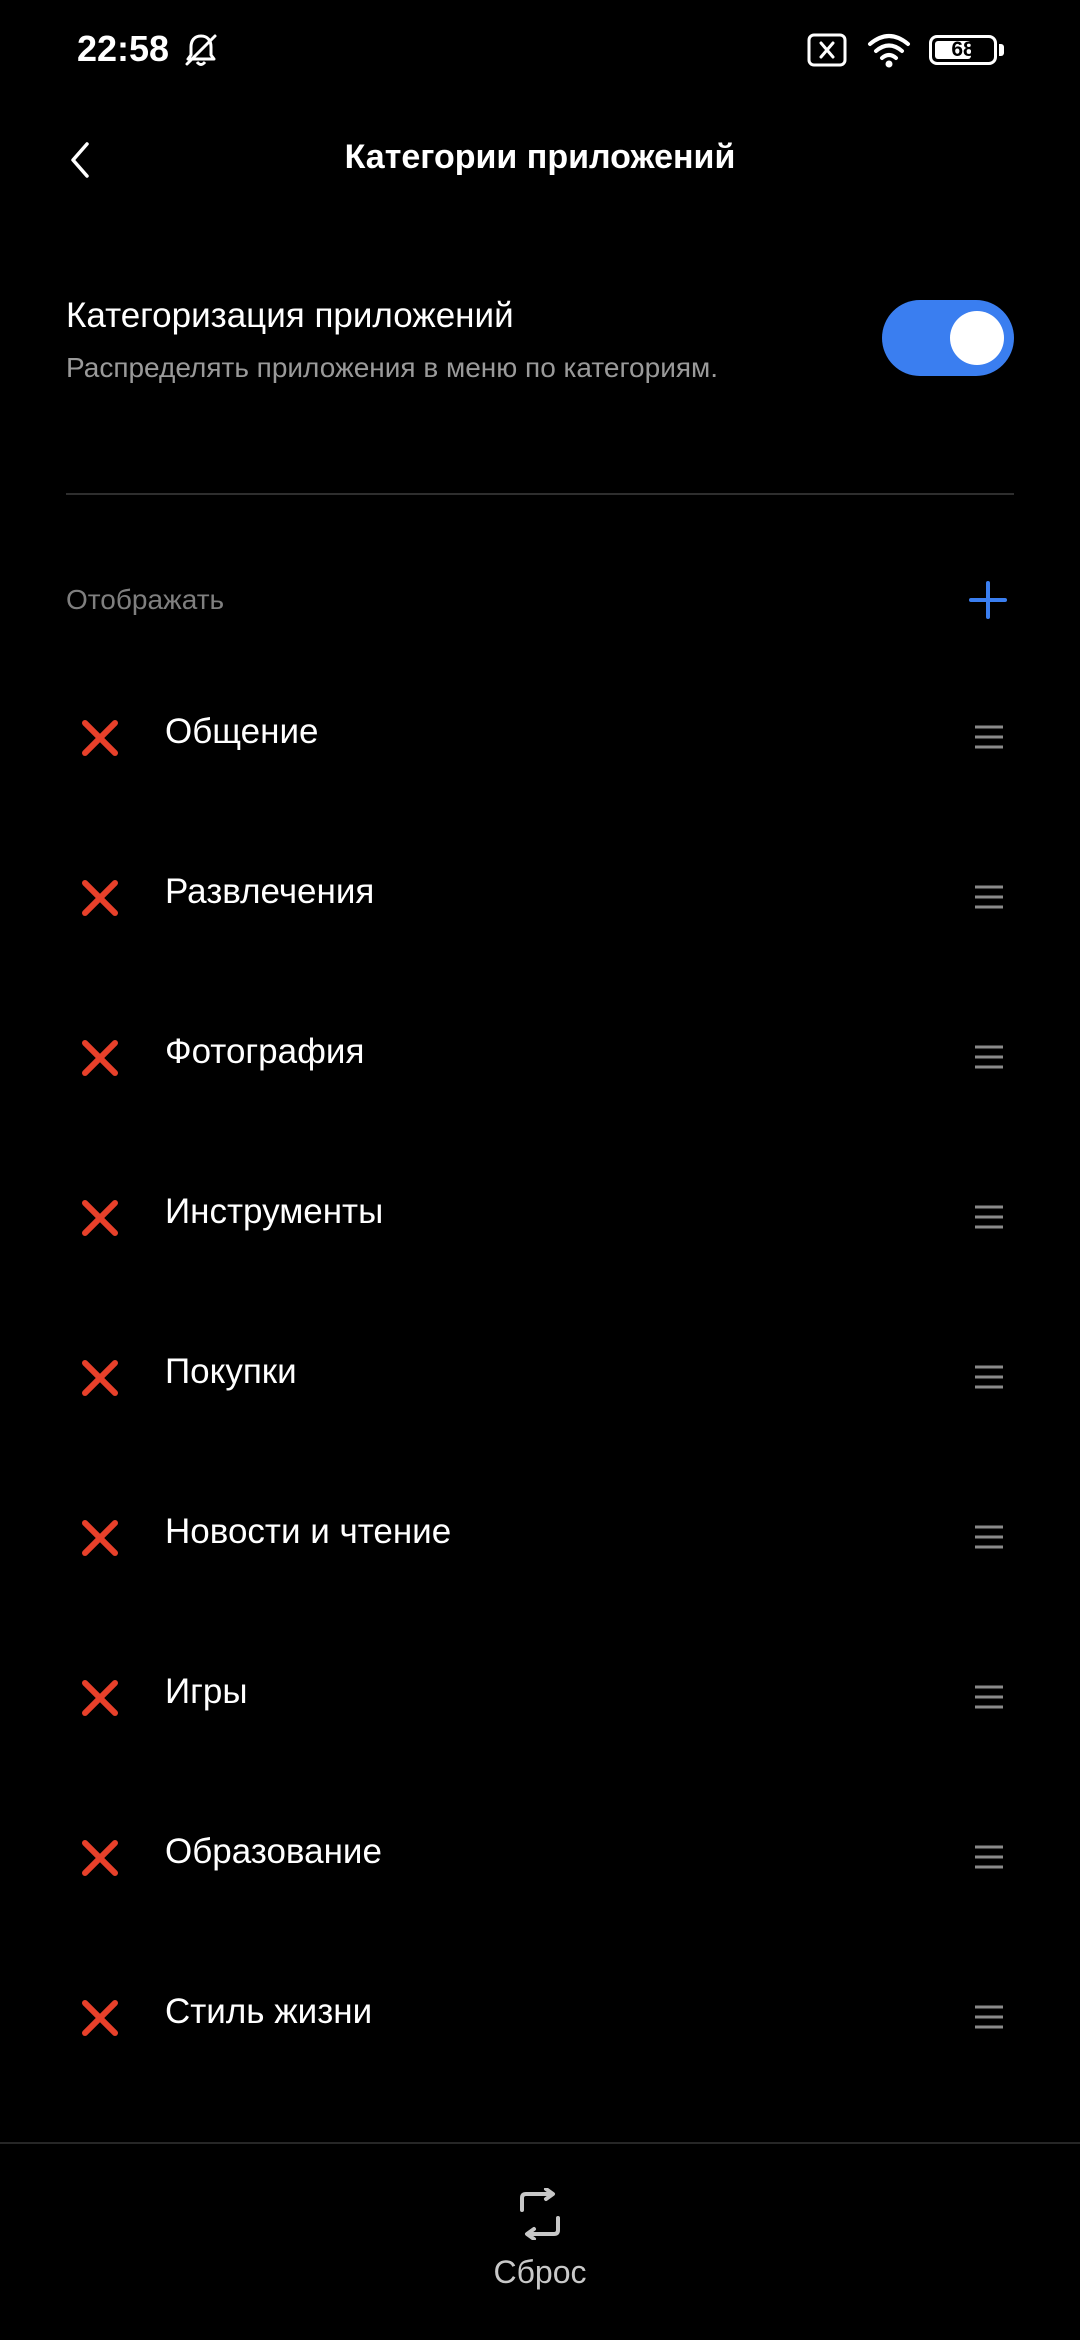 This screenshot has width=1080, height=2340. Describe the element at coordinates (977, 338) in the screenshot. I see `toggle-knob` at that location.